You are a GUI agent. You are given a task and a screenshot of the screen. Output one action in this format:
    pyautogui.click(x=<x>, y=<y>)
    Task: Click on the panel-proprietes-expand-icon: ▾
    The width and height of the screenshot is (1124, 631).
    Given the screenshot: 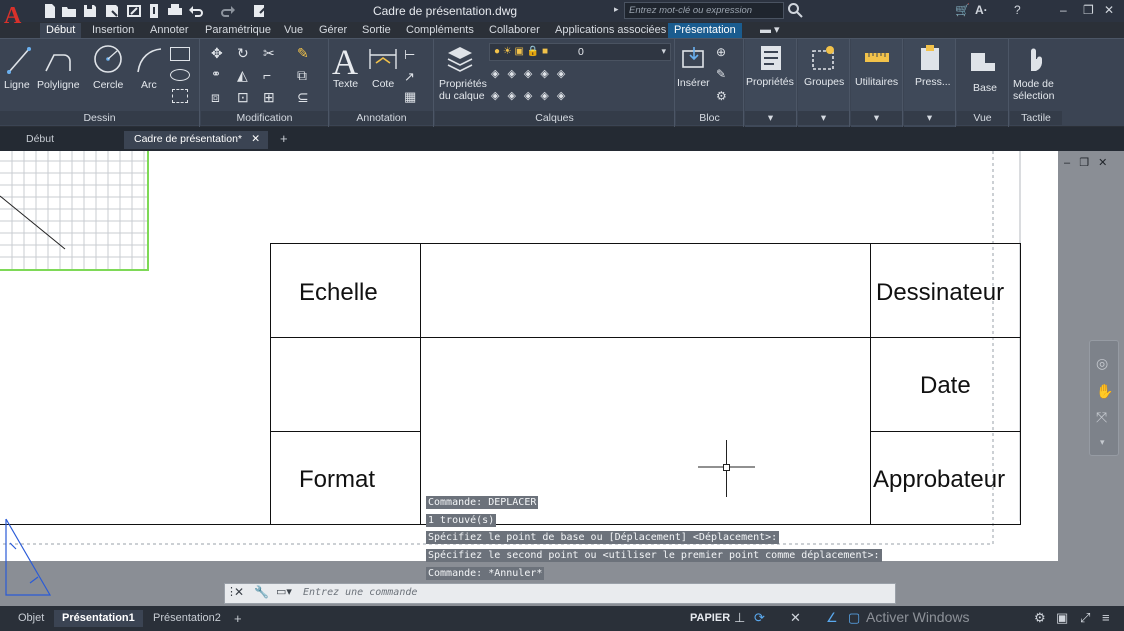 What is the action you would take?
    pyautogui.click(x=770, y=118)
    